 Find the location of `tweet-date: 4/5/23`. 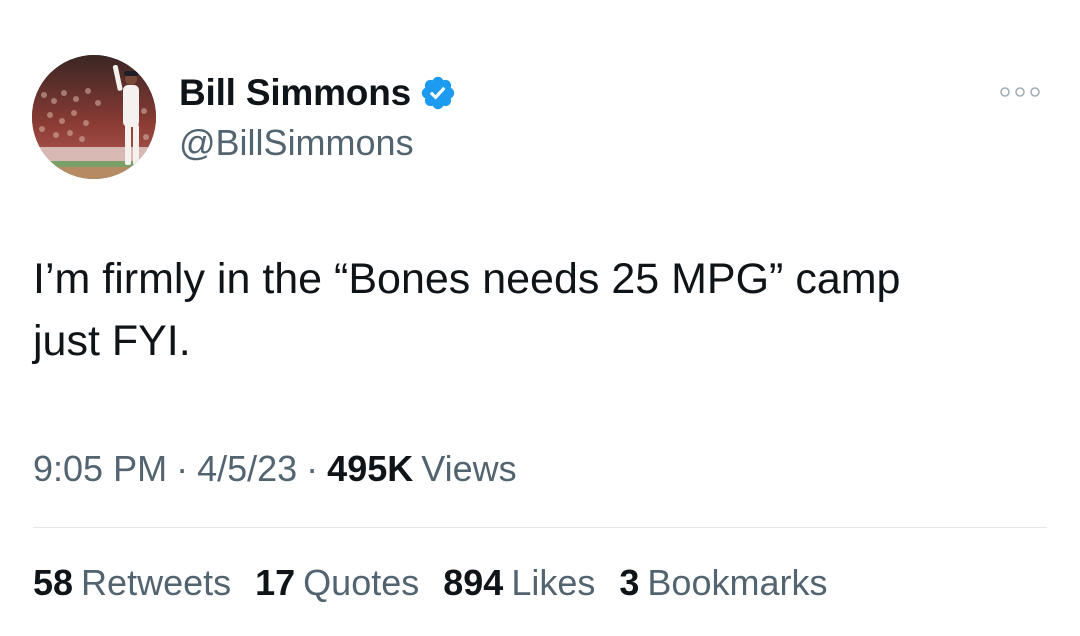

tweet-date: 4/5/23 is located at coordinates (247, 469).